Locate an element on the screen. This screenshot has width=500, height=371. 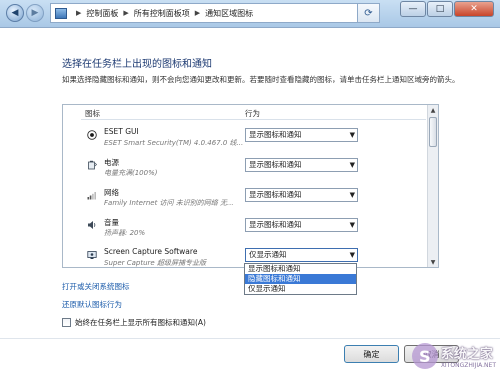
column-header-icons: 图标 is located at coordinates (92, 113).